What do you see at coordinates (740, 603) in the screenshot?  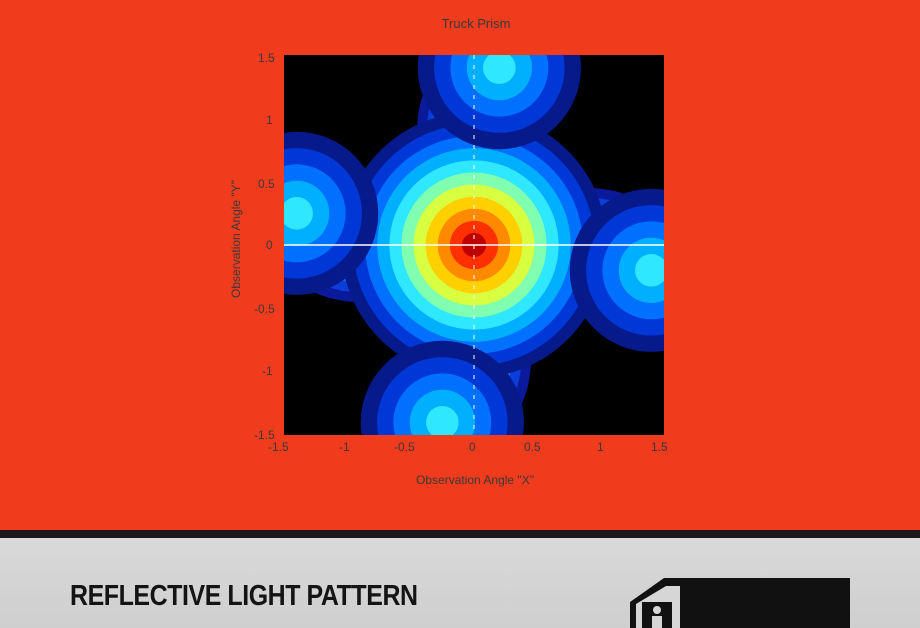 I see `truck-icon` at bounding box center [740, 603].